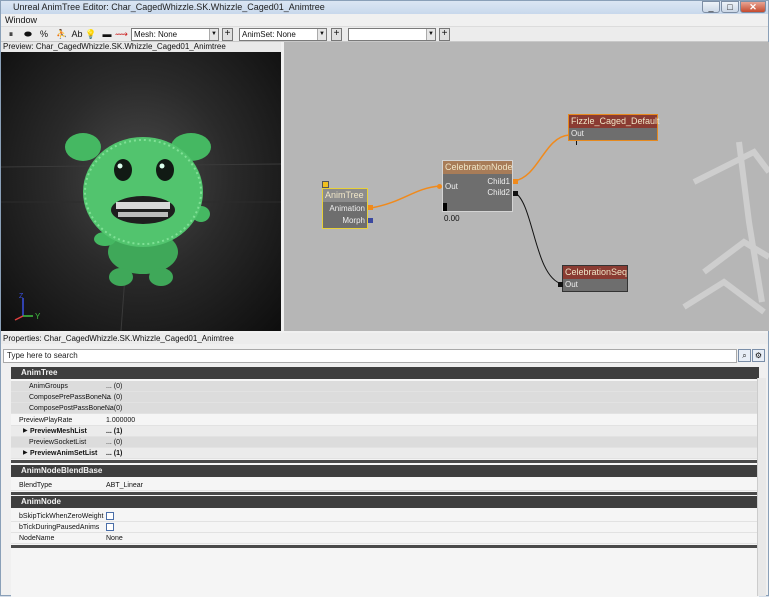  I want to click on wire-animtree-celebration, so click(405, 197).